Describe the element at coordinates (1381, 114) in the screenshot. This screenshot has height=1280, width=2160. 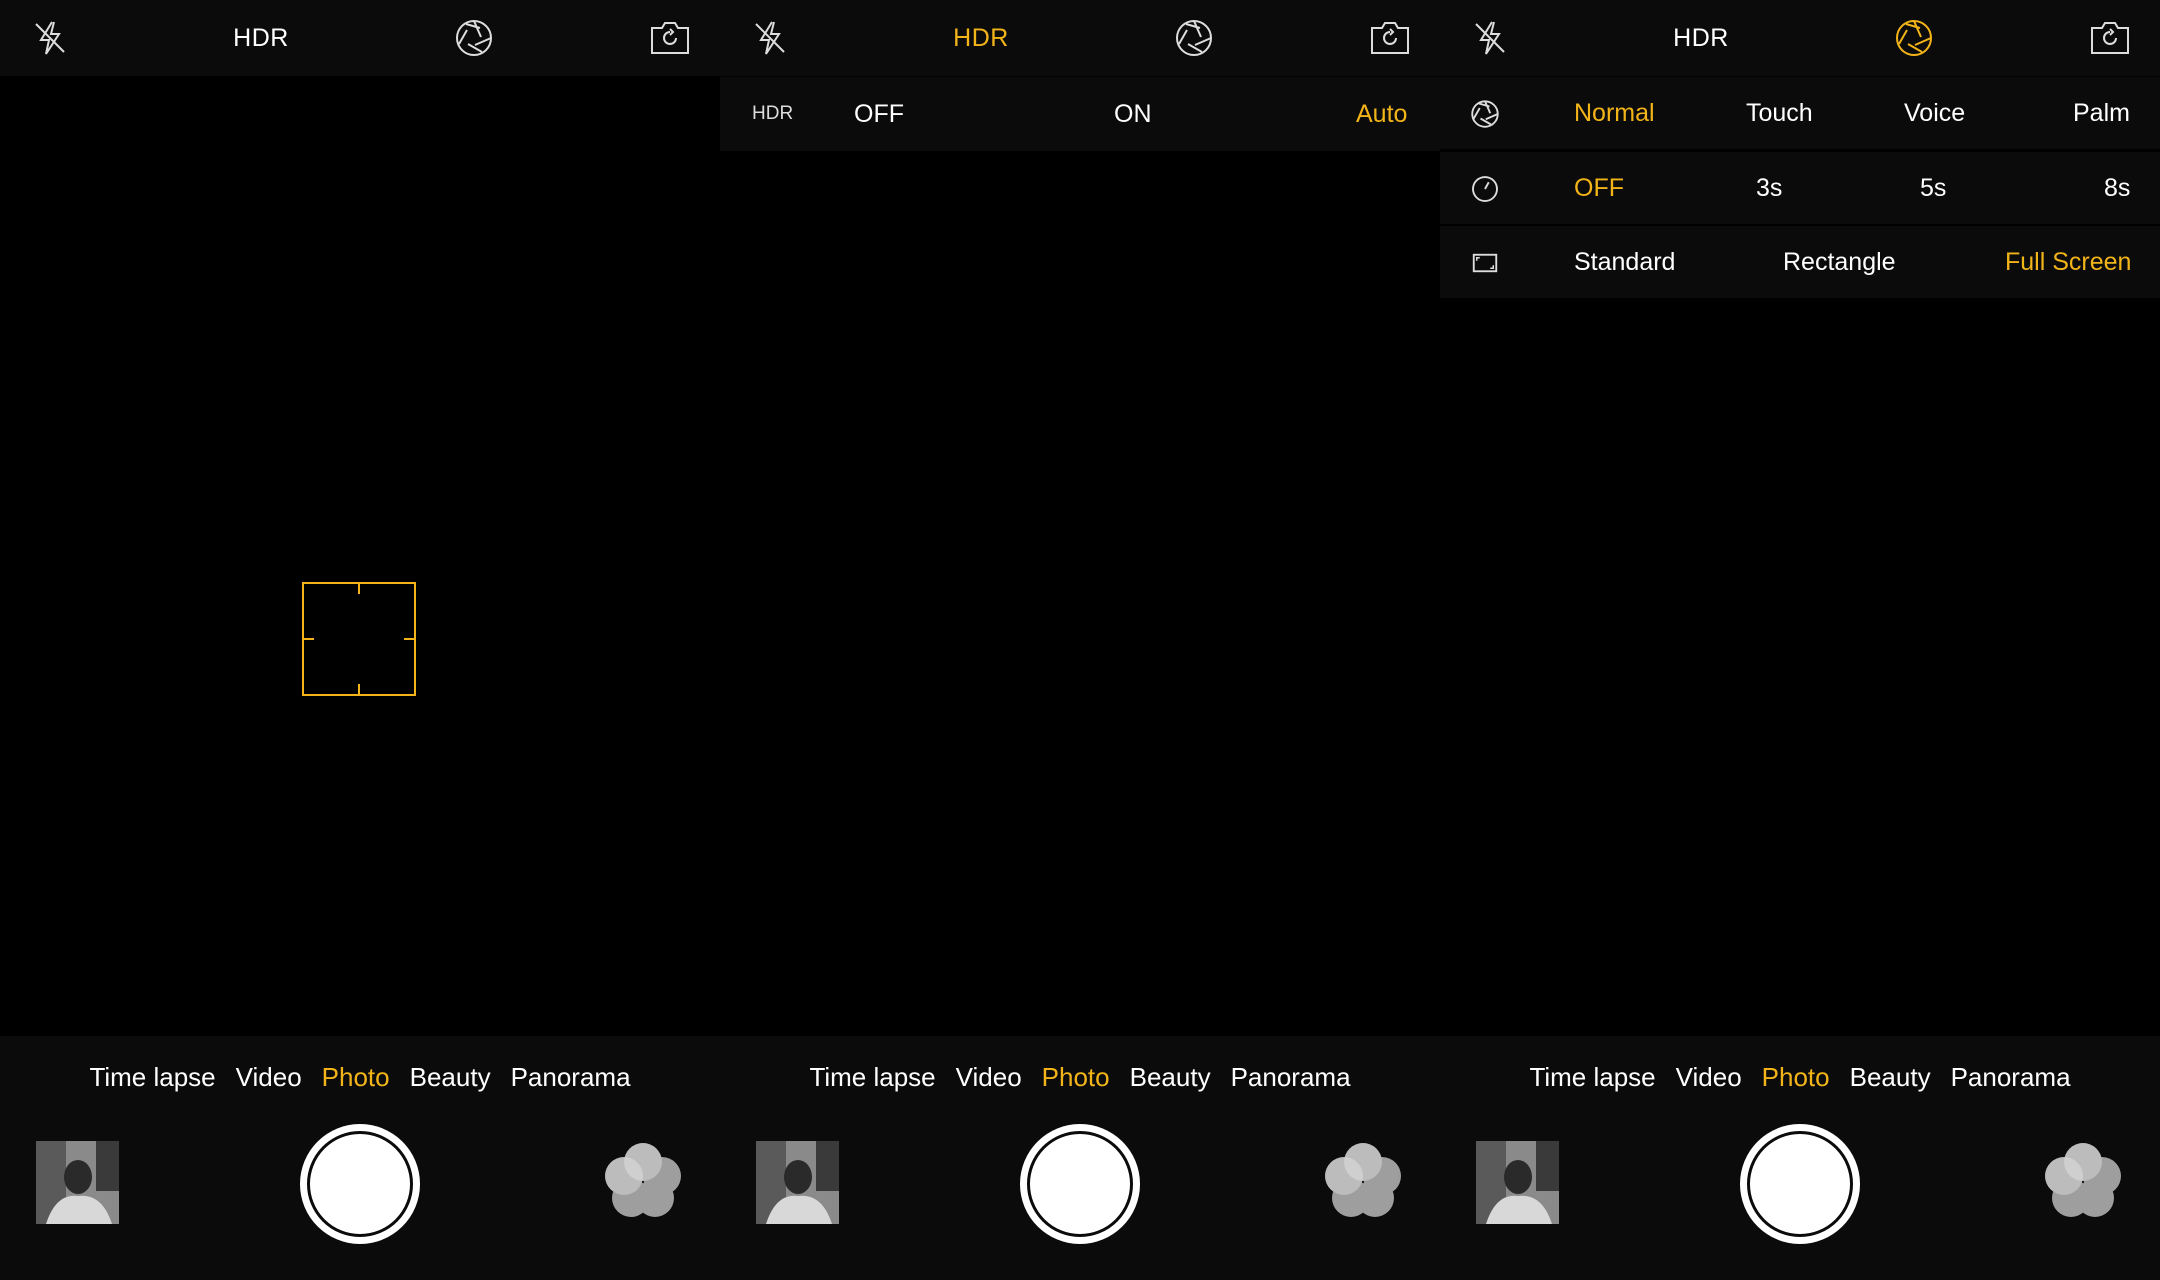
I see `hdr-option-auto: Auto` at that location.